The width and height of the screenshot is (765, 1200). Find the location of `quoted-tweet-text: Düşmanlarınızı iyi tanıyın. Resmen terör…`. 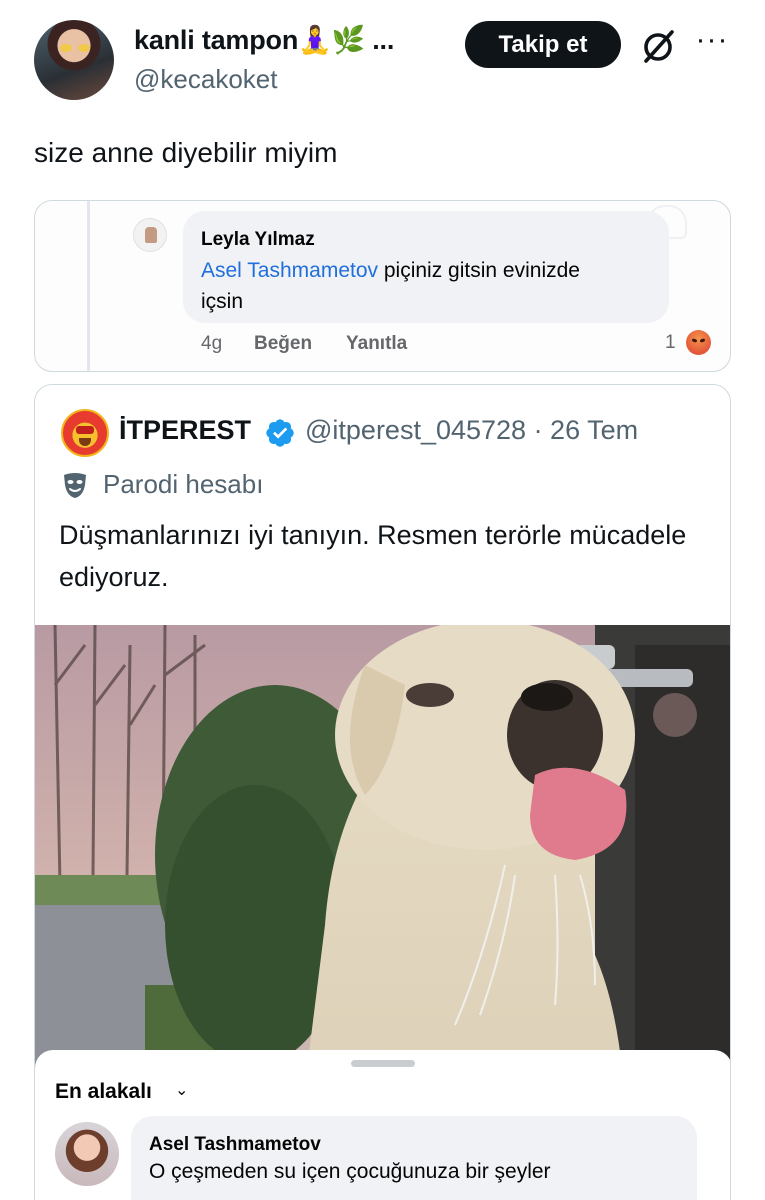

quoted-tweet-text: Düşmanlarınızı iyi tanıyın. Resmen terör… is located at coordinates (373, 556).